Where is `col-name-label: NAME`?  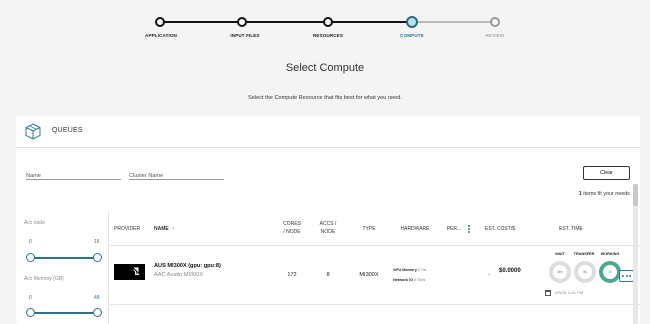 col-name-label: NAME is located at coordinates (161, 229).